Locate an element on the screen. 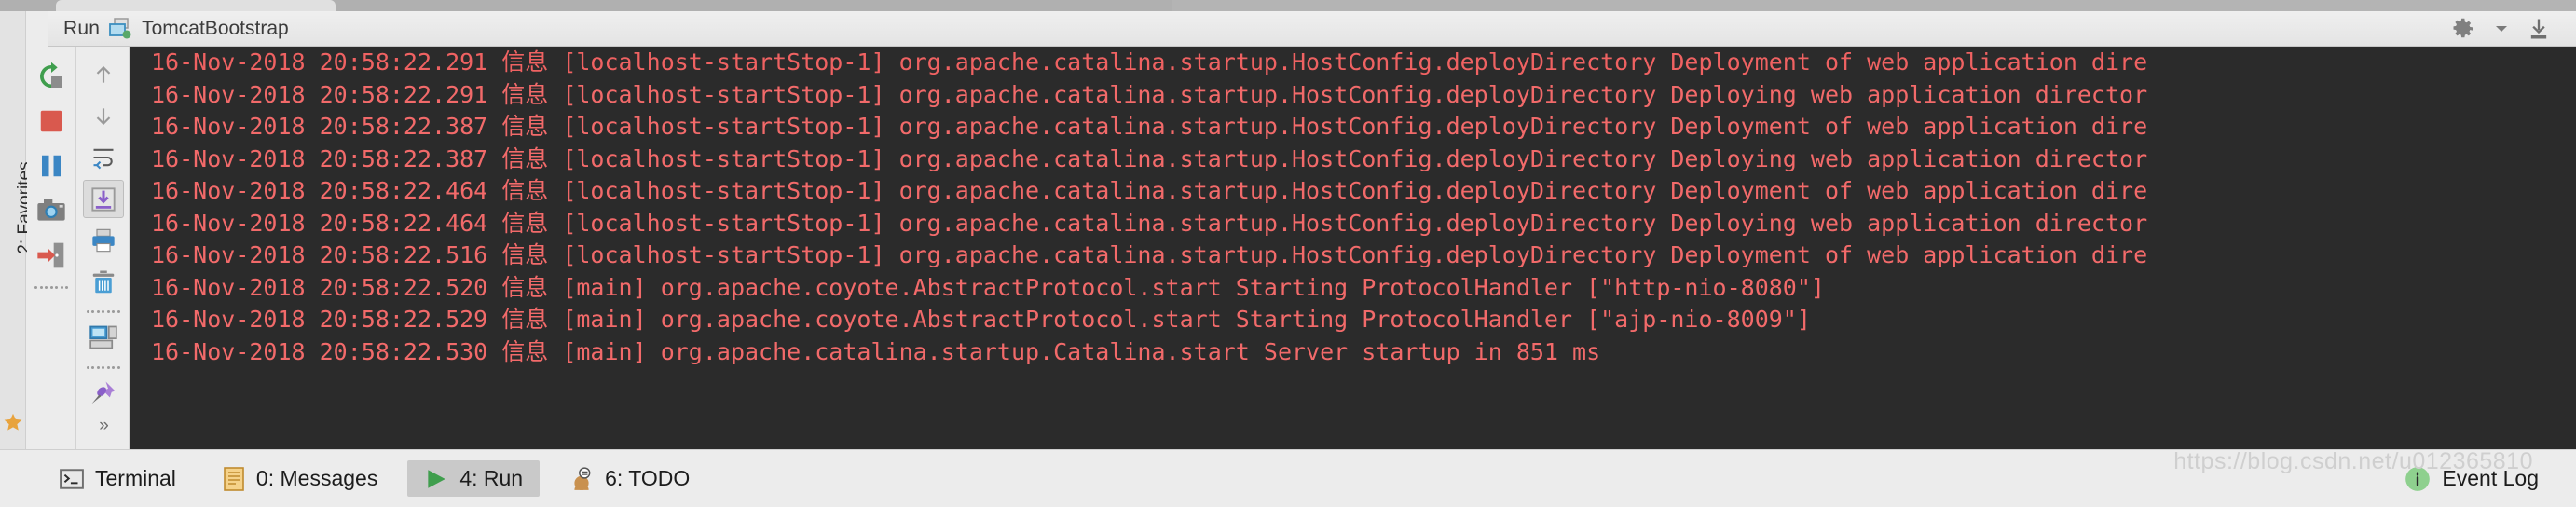 The width and height of the screenshot is (2576, 507). status-bar-right: Event Log is located at coordinates (2490, 479).